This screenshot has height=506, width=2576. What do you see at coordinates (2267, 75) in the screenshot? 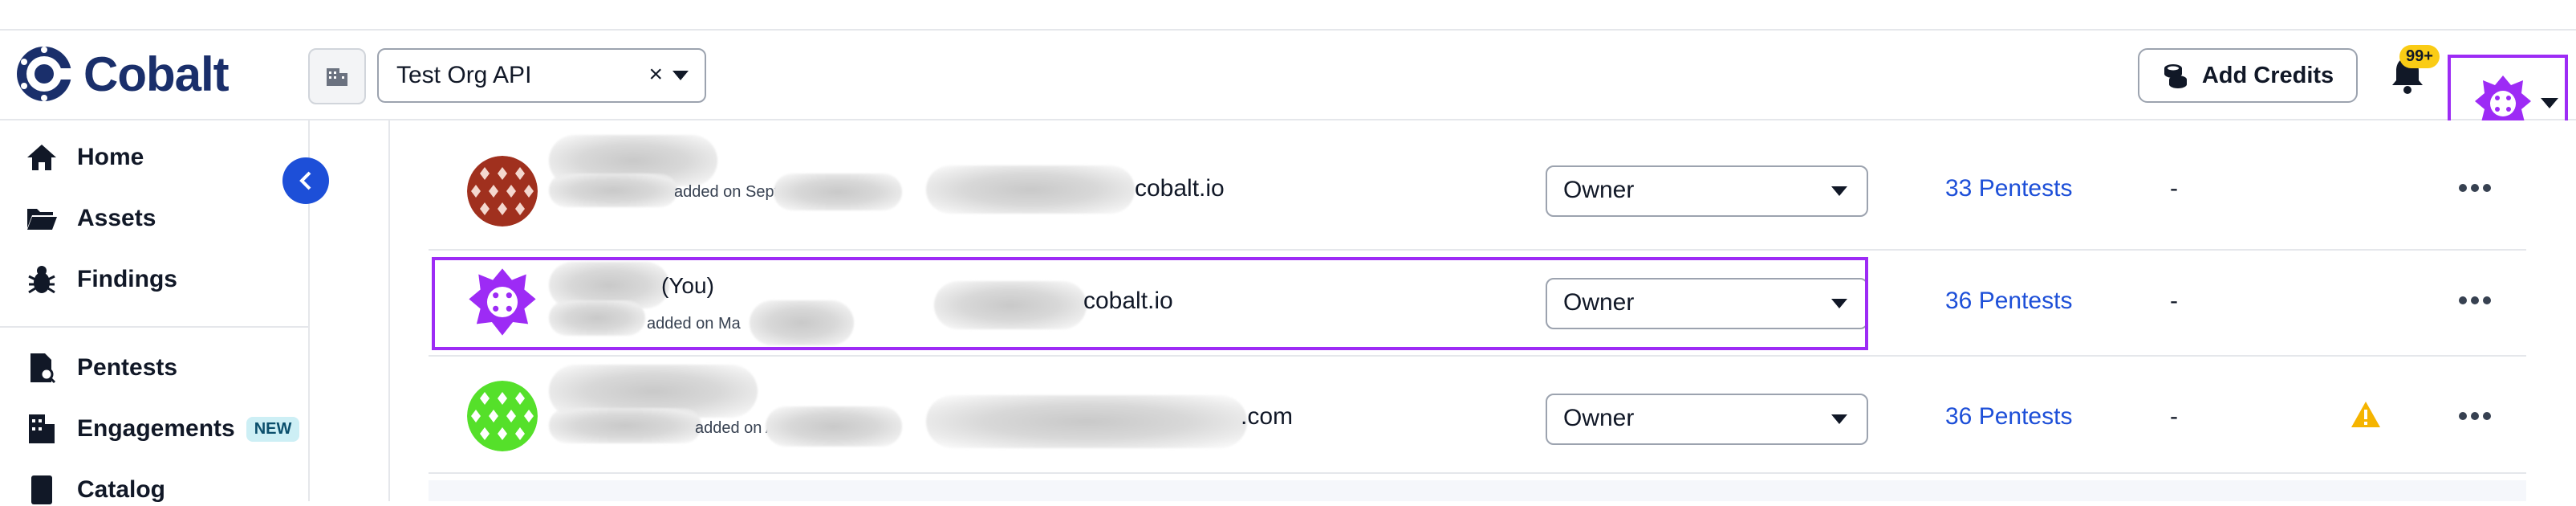
I see `add-credits-label: Add Credits` at bounding box center [2267, 75].